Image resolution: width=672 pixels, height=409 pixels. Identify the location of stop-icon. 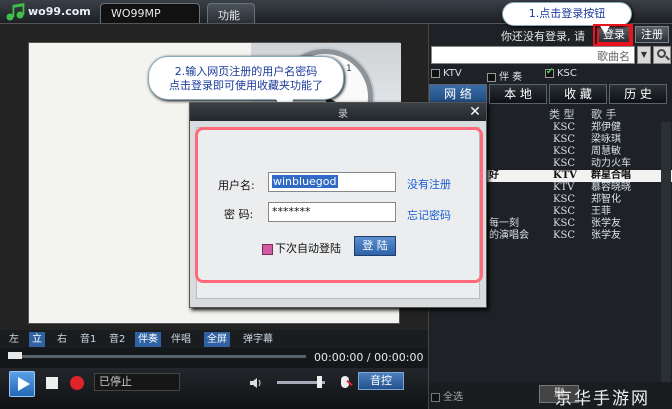
(52, 383).